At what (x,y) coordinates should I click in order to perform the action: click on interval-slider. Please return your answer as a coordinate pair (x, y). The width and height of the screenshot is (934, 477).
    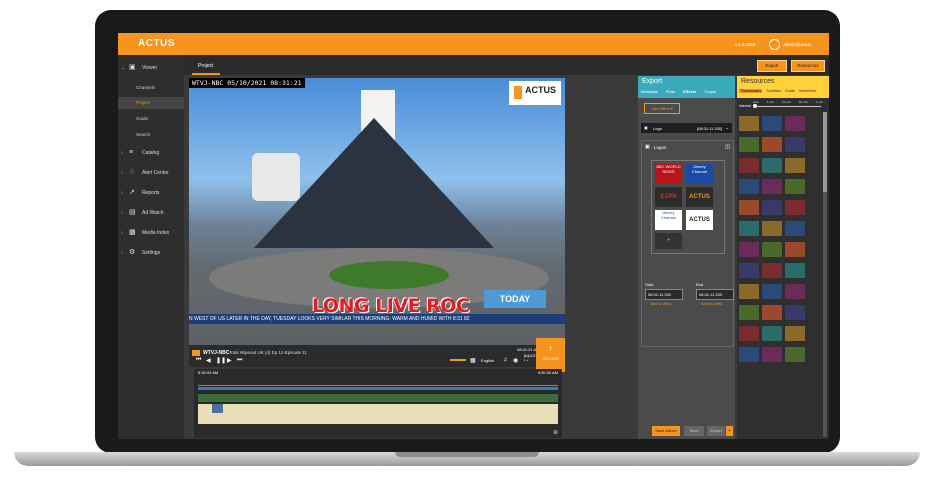
    Looking at the image, I should click on (788, 106).